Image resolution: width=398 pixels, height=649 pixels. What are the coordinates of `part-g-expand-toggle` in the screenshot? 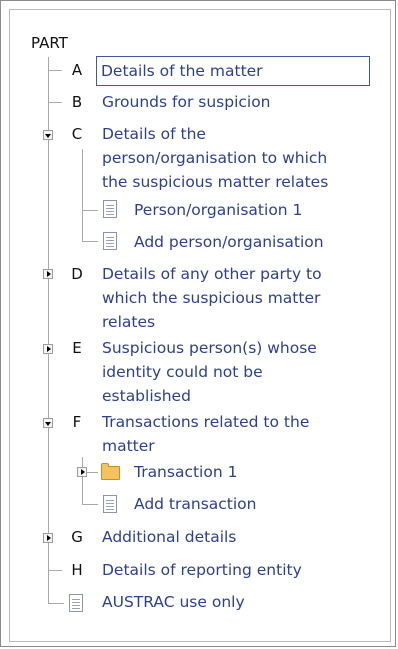 It's located at (48, 538).